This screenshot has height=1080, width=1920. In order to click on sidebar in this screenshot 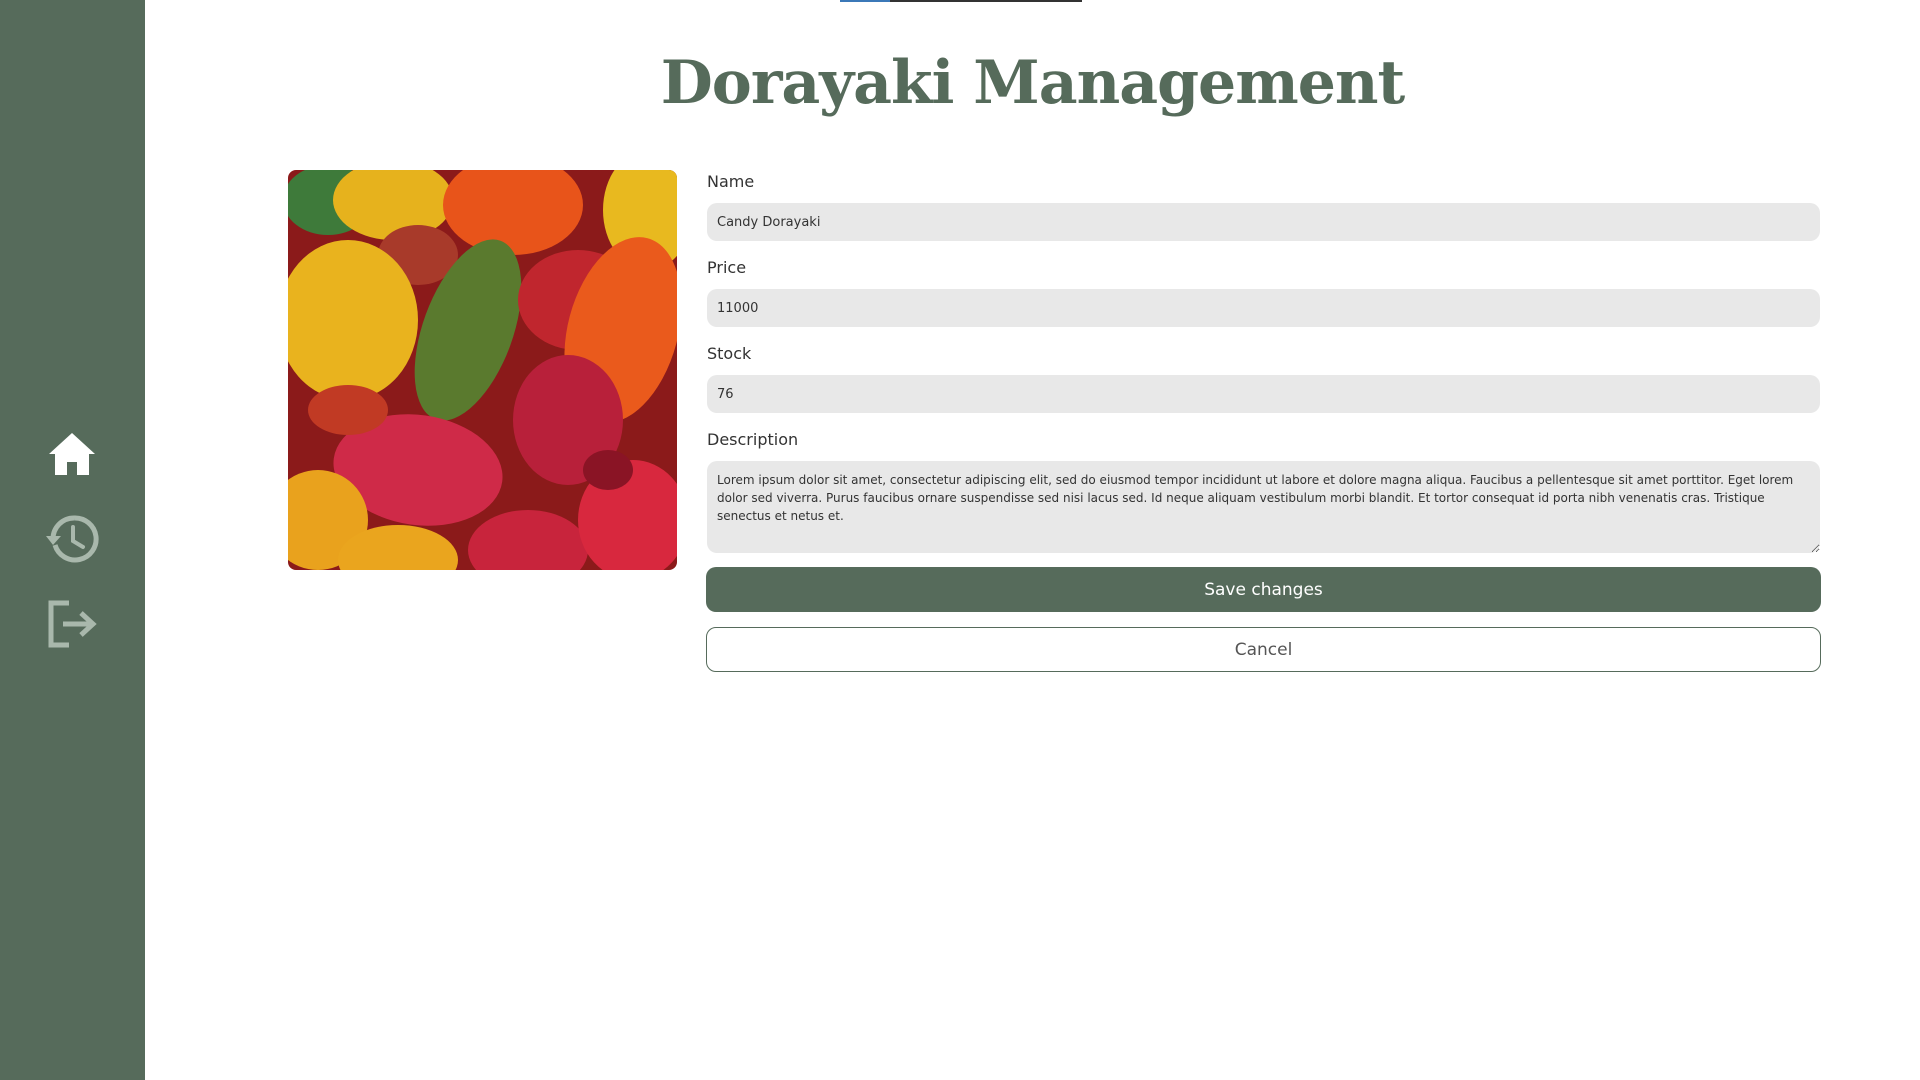, I will do `click(72, 540)`.